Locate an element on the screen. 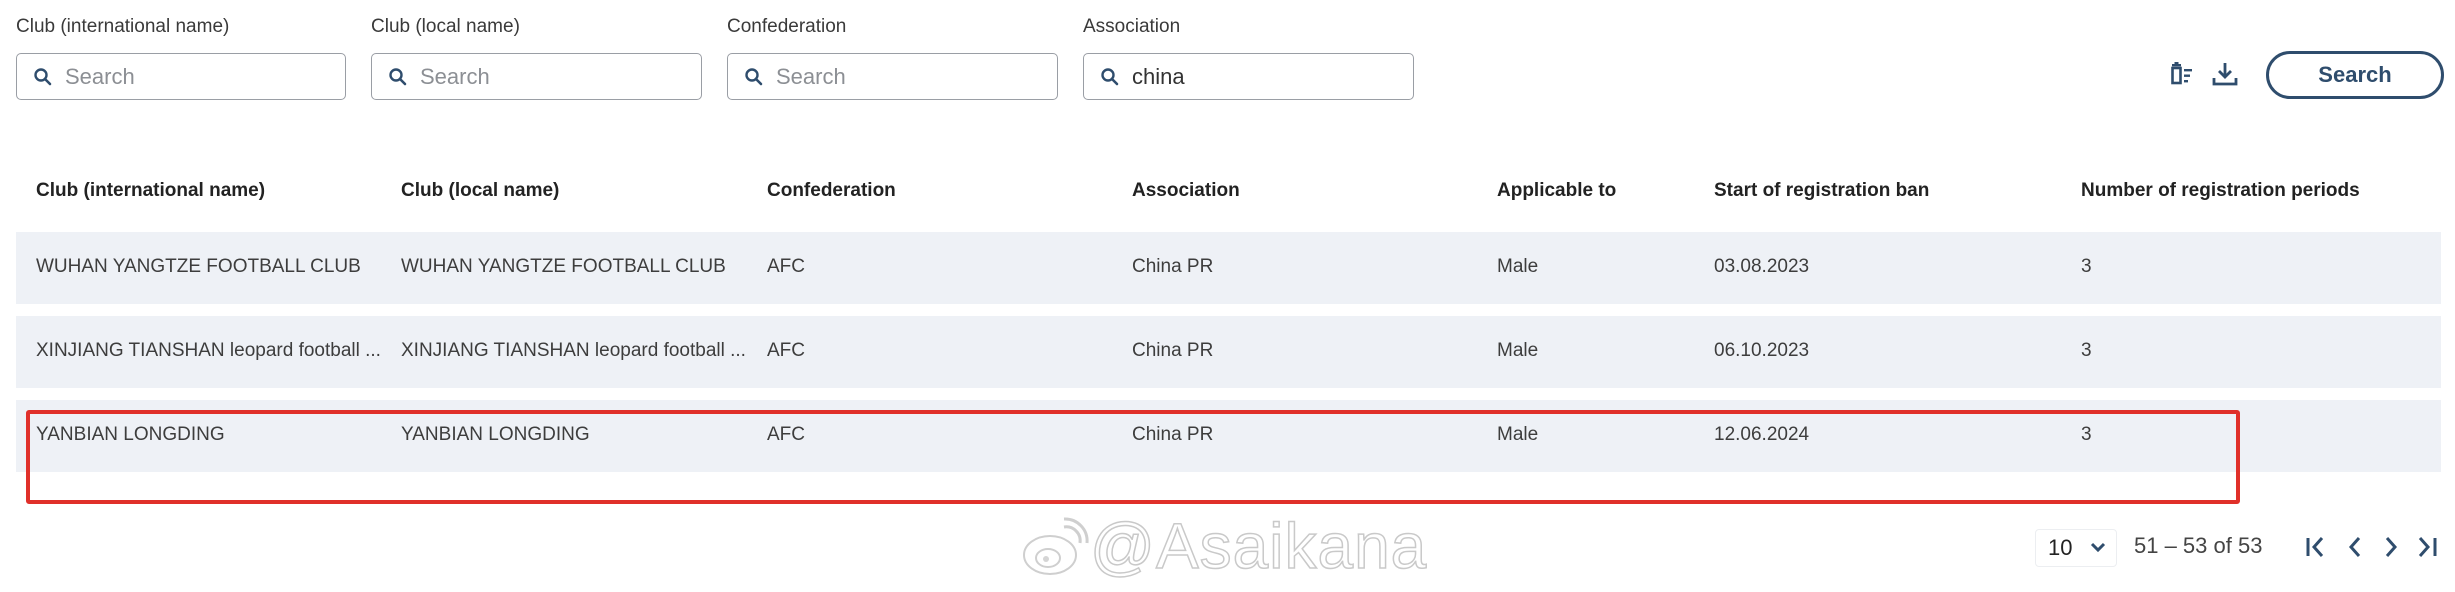 This screenshot has width=2455, height=592. first-page-icon is located at coordinates (2317, 547).